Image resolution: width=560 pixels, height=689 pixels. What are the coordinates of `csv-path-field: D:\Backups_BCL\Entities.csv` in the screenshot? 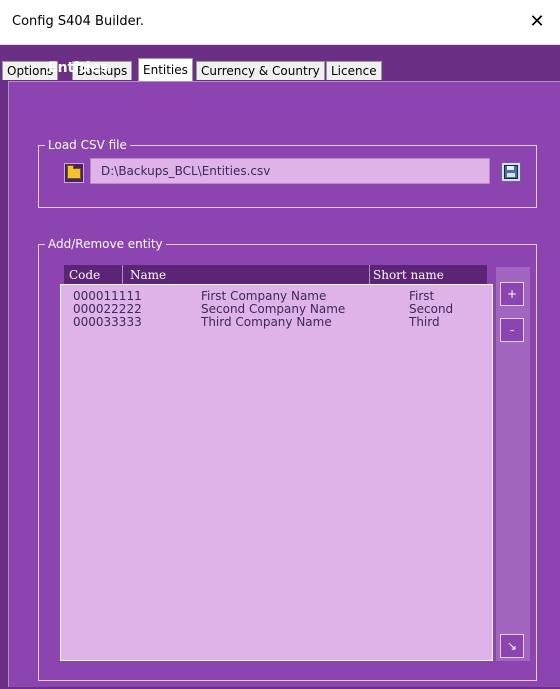 It's located at (290, 171).